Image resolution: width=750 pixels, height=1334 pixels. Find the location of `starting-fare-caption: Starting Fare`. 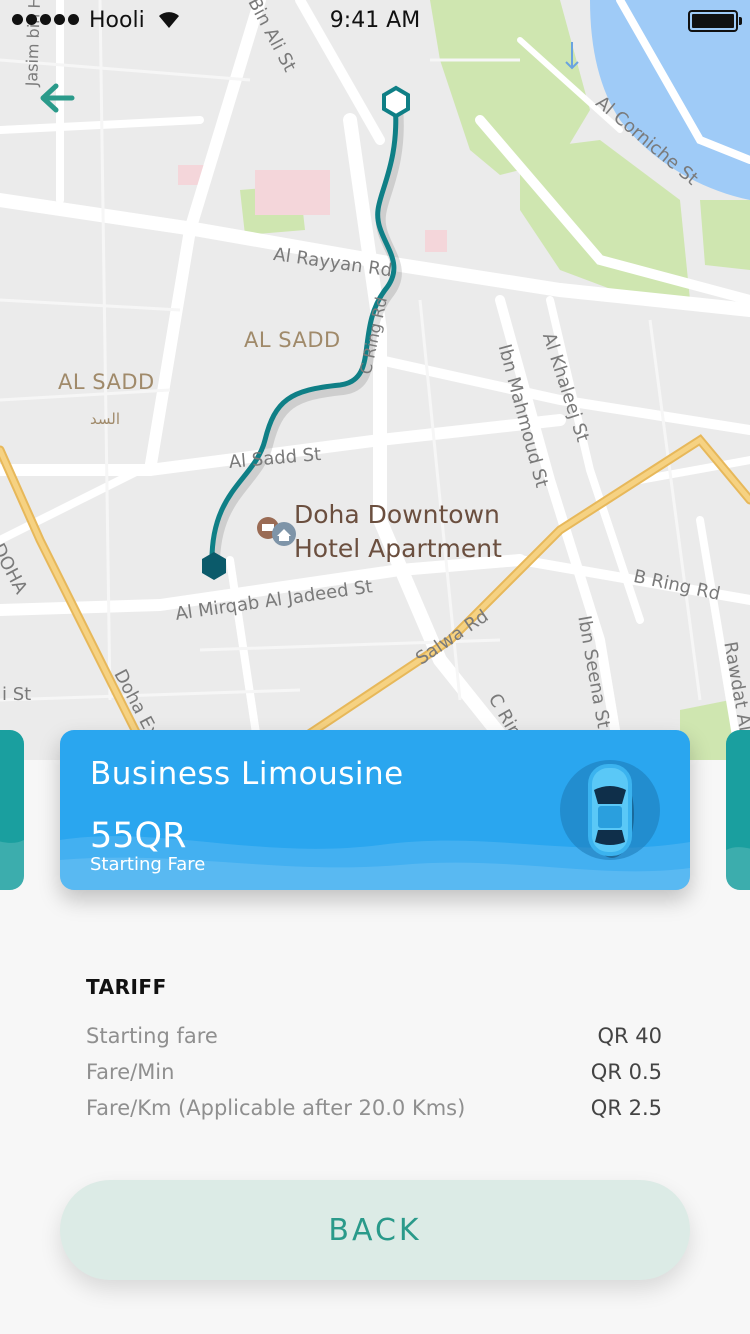

starting-fare-caption: Starting Fare is located at coordinates (148, 864).